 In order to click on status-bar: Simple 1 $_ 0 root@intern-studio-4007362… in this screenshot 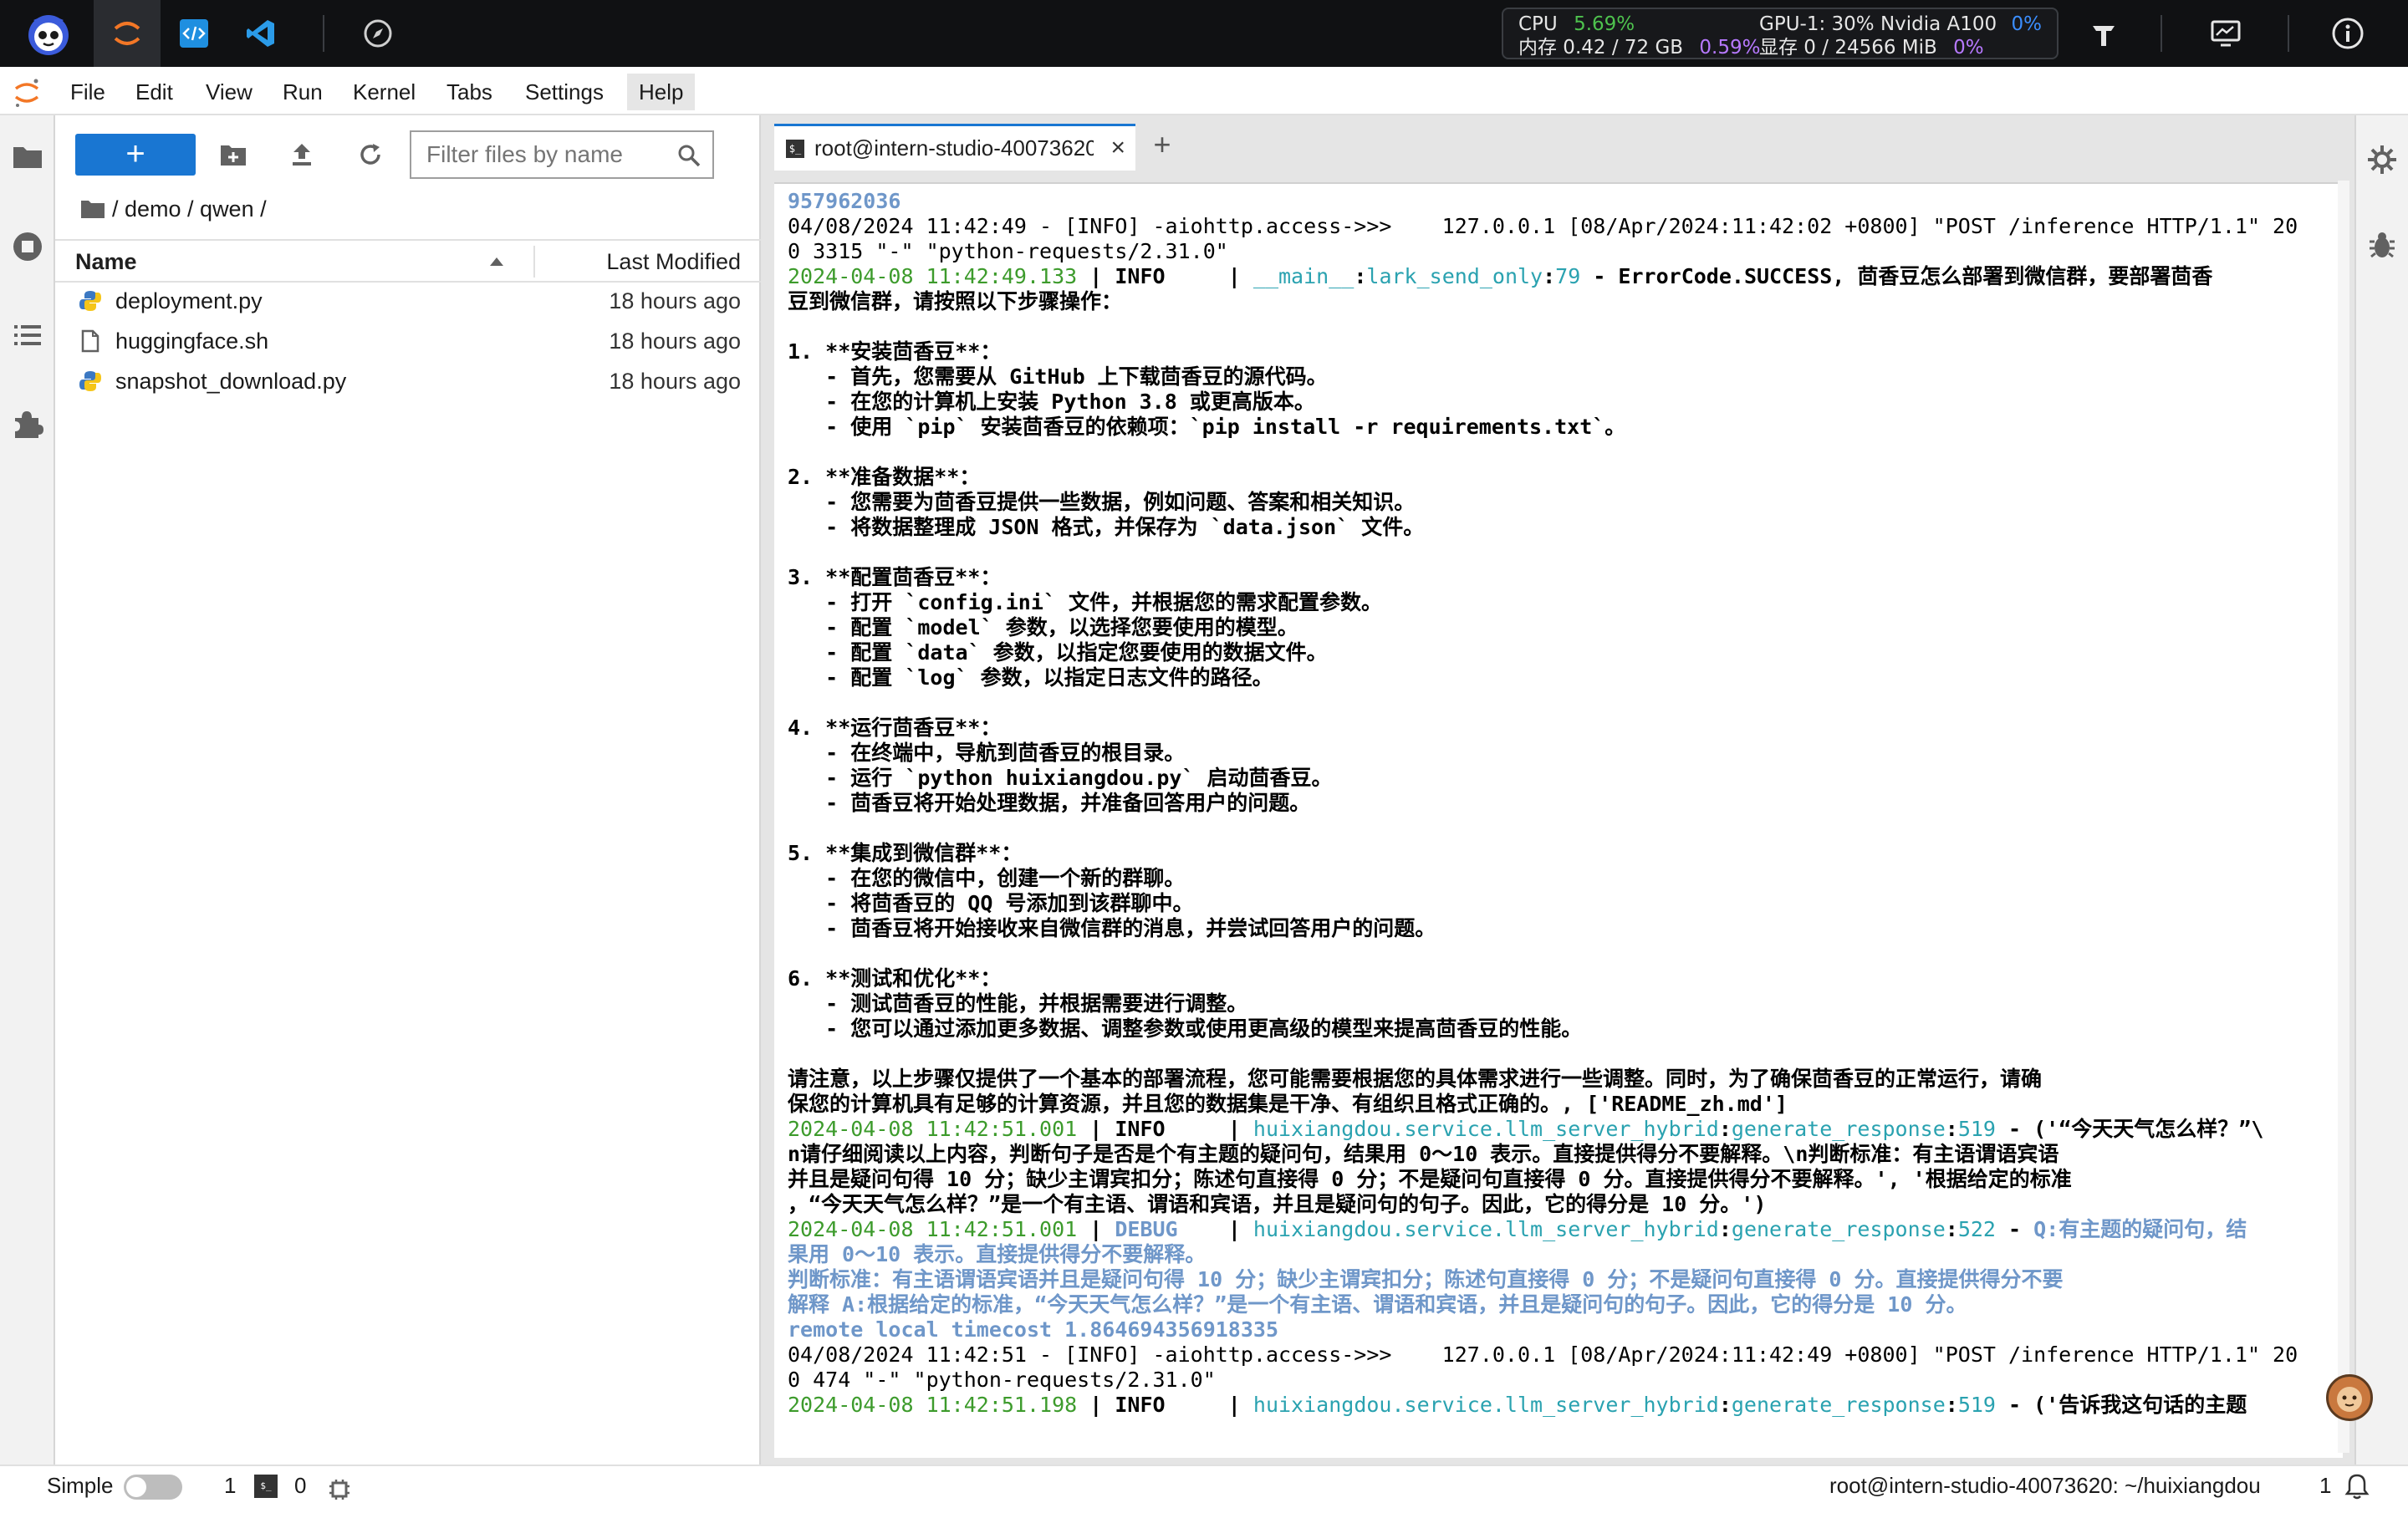, I will do `click(1204, 1485)`.